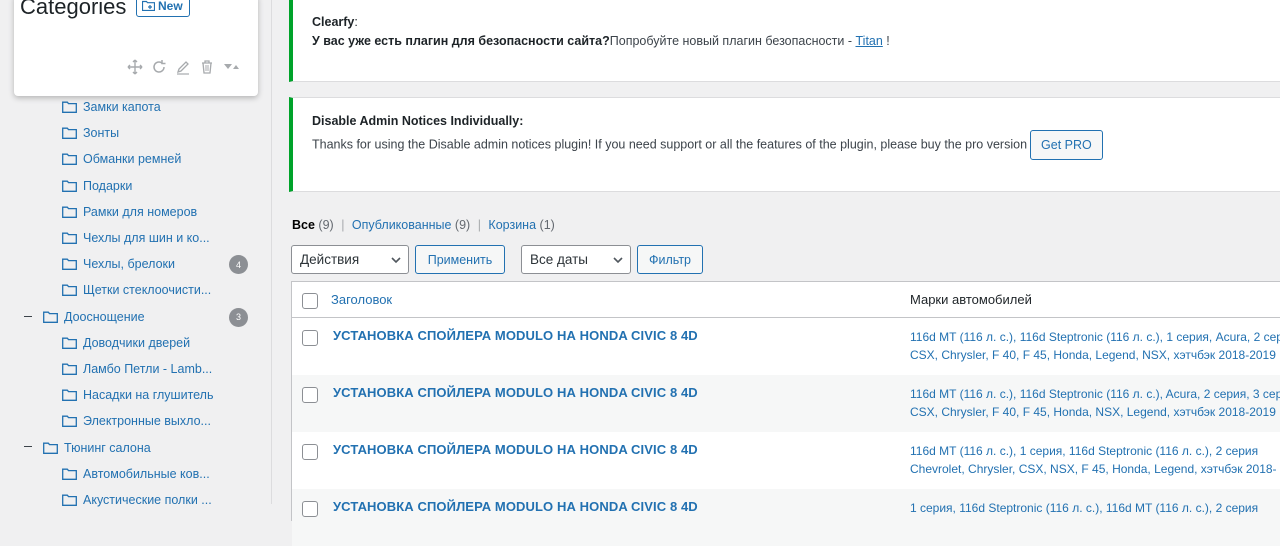  What do you see at coordinates (786, 300) in the screenshot?
I see `table-header: Заголовок Марки автомобилей` at bounding box center [786, 300].